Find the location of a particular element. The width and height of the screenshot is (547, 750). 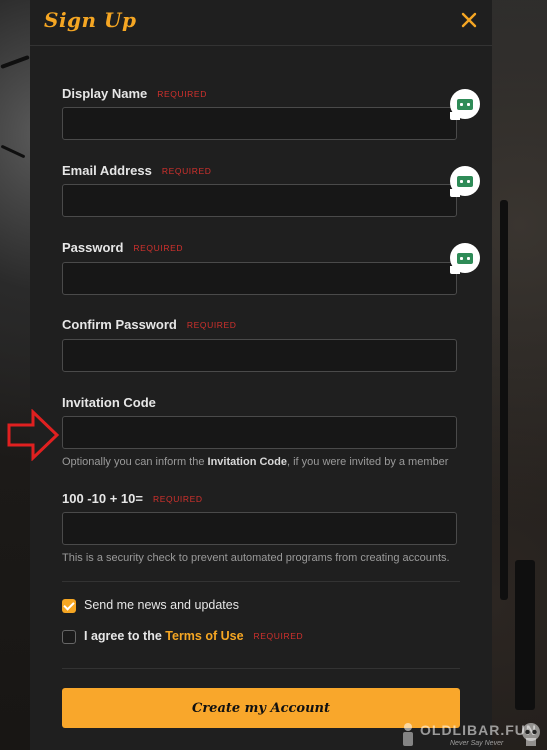

terms-of-use-link: Terms of Use is located at coordinates (204, 636).